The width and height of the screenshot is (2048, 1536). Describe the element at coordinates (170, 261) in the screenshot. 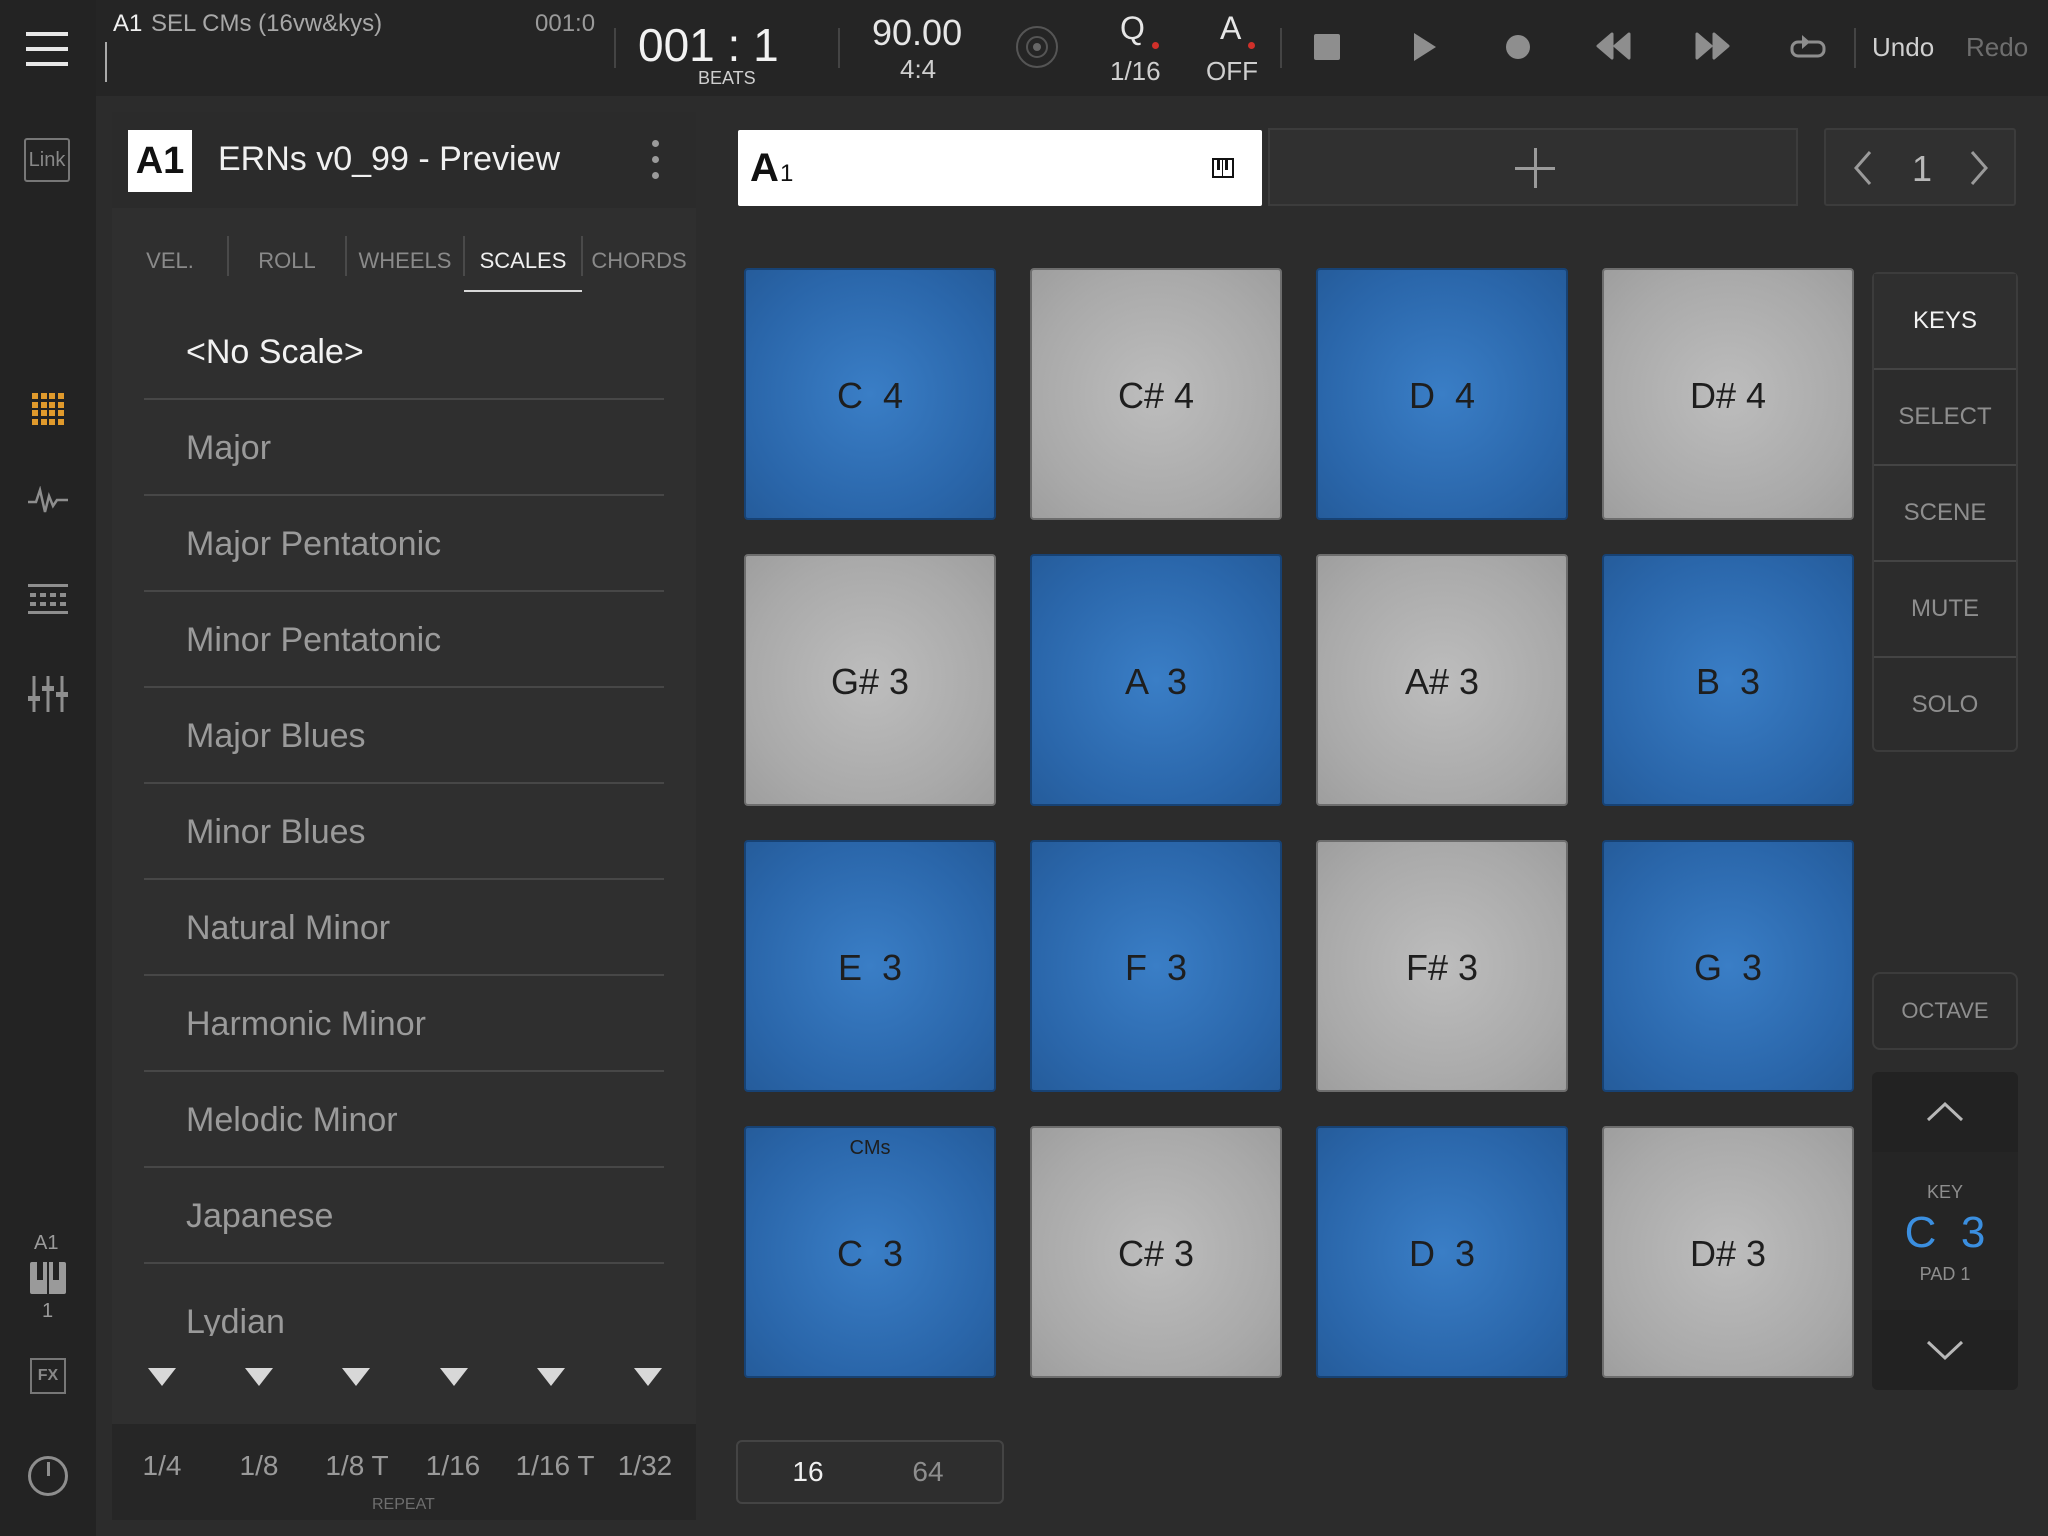

I see `tab-velocity: VEL.` at that location.